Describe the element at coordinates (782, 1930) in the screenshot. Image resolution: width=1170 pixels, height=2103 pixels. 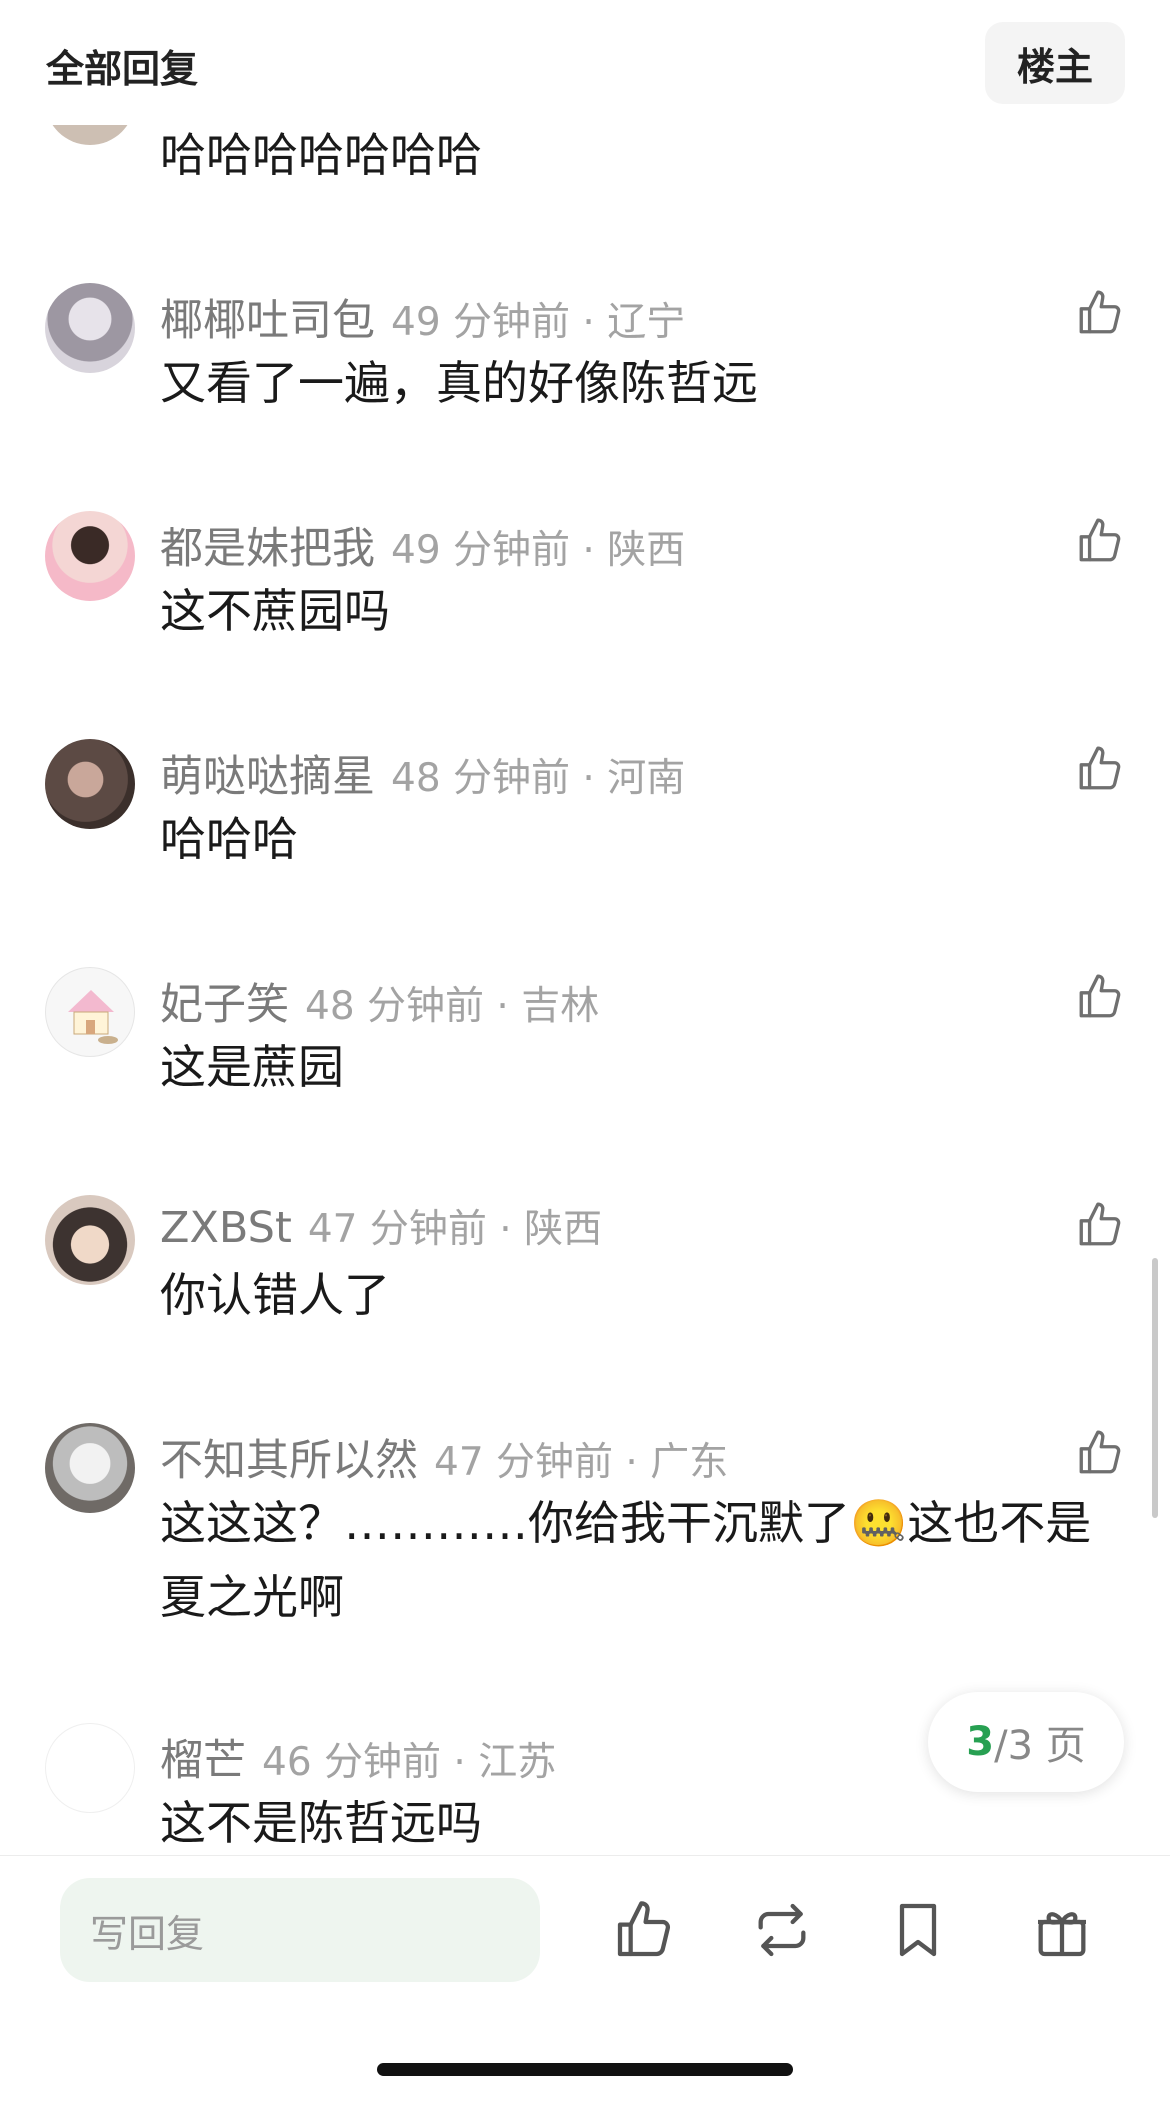
I see `repost-icon` at that location.